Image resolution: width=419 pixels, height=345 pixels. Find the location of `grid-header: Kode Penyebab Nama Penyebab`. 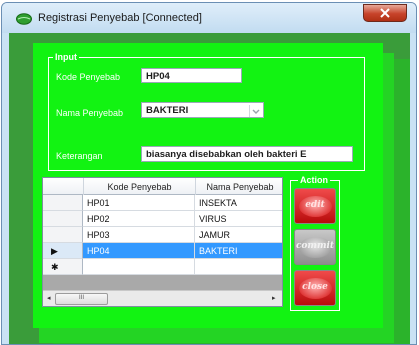

grid-header: Kode Penyebab Nama Penyebab is located at coordinates (162, 186).